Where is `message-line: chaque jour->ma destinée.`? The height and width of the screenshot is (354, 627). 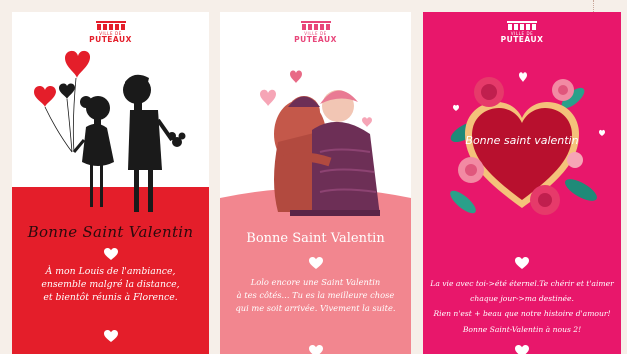
message-line: chaque jour->ma destinée. is located at coordinates (522, 299).